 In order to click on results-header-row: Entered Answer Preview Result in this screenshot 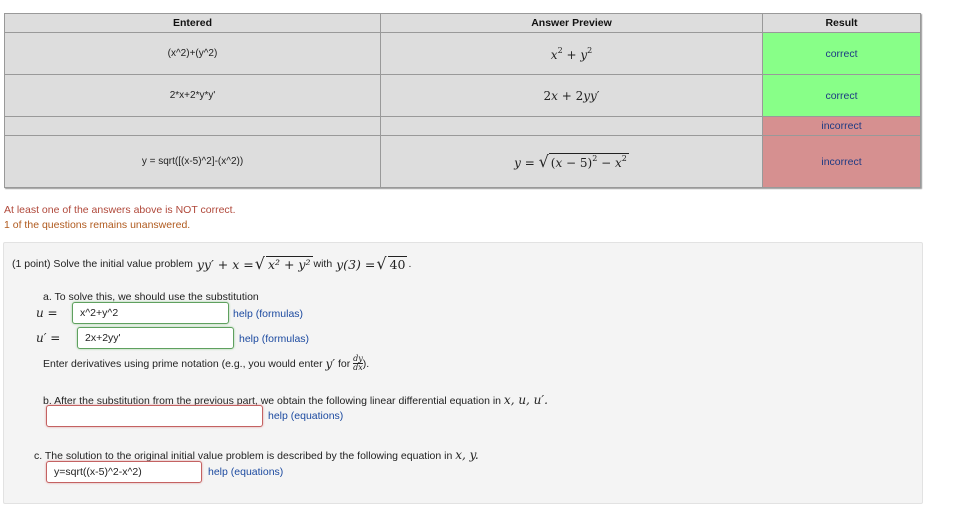, I will do `click(462, 23)`.